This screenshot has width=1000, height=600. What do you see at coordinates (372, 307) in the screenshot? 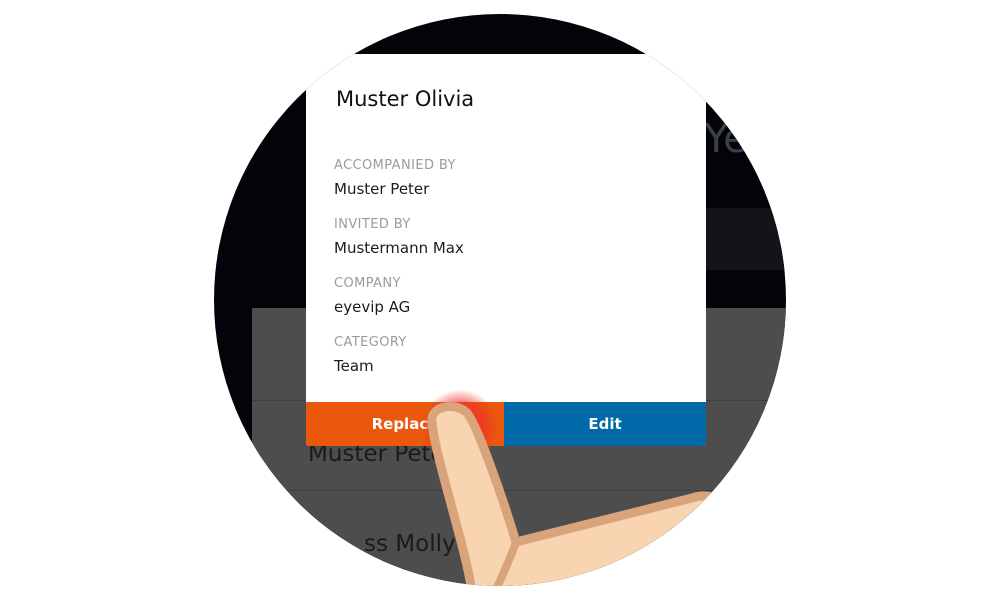
I see `company-value: eyevip AG` at bounding box center [372, 307].